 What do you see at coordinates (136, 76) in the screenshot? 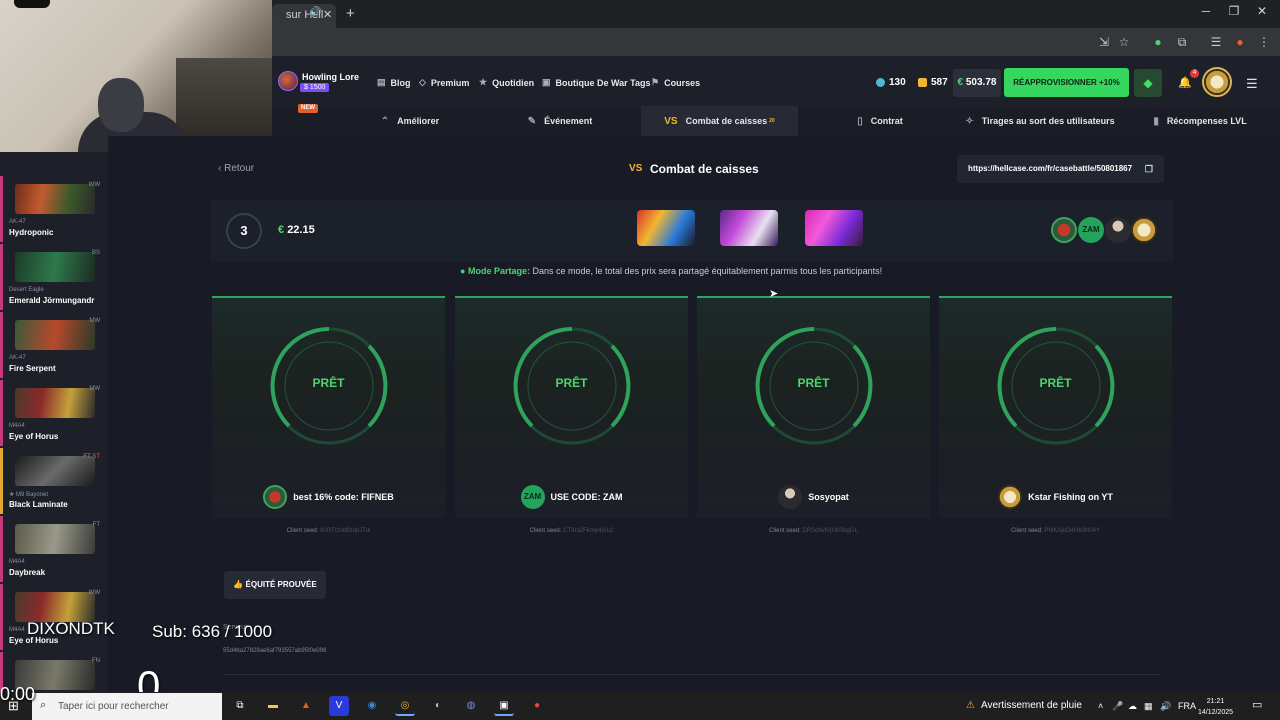
I see `webcam-overlay` at bounding box center [136, 76].